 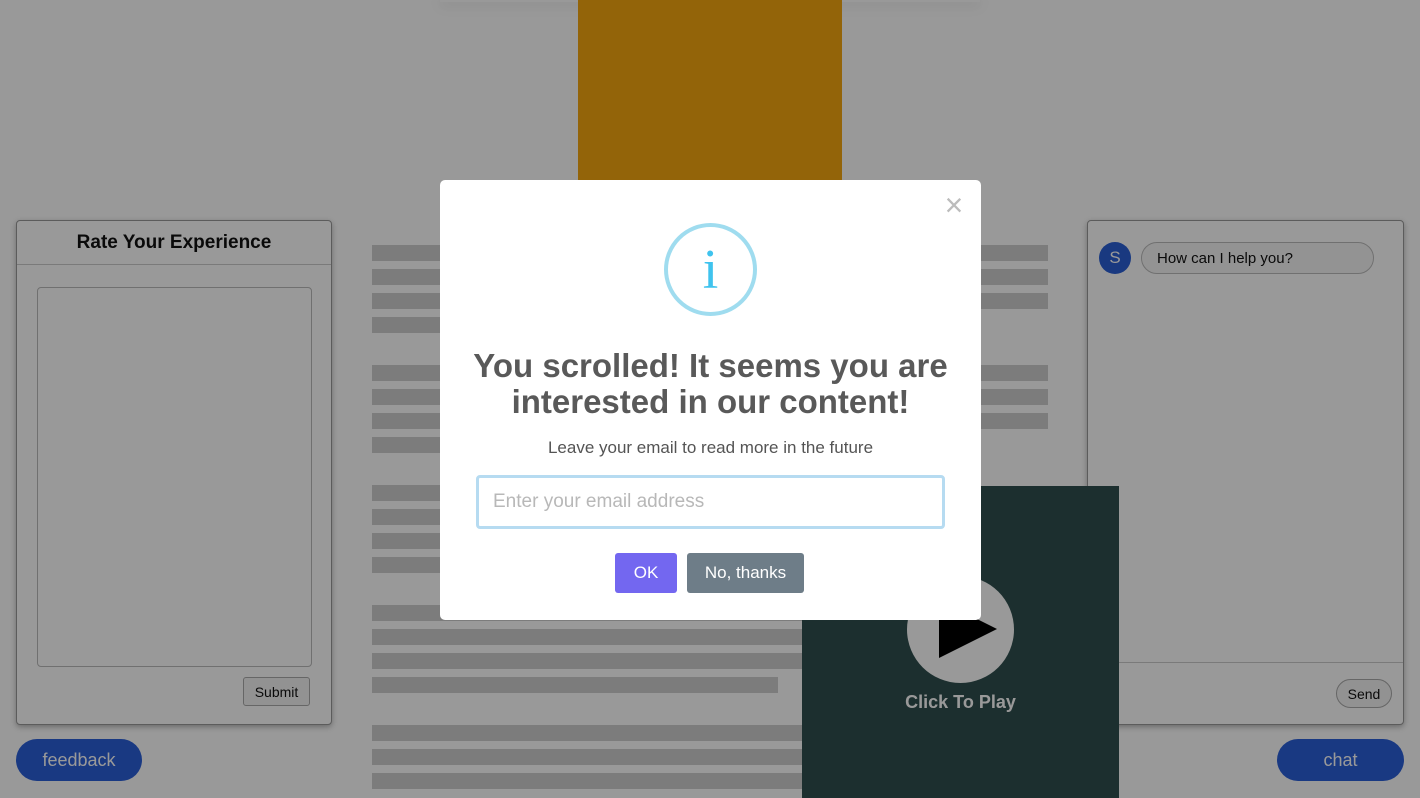 I want to click on no-thanks-button: No, thanks, so click(x=745, y=573).